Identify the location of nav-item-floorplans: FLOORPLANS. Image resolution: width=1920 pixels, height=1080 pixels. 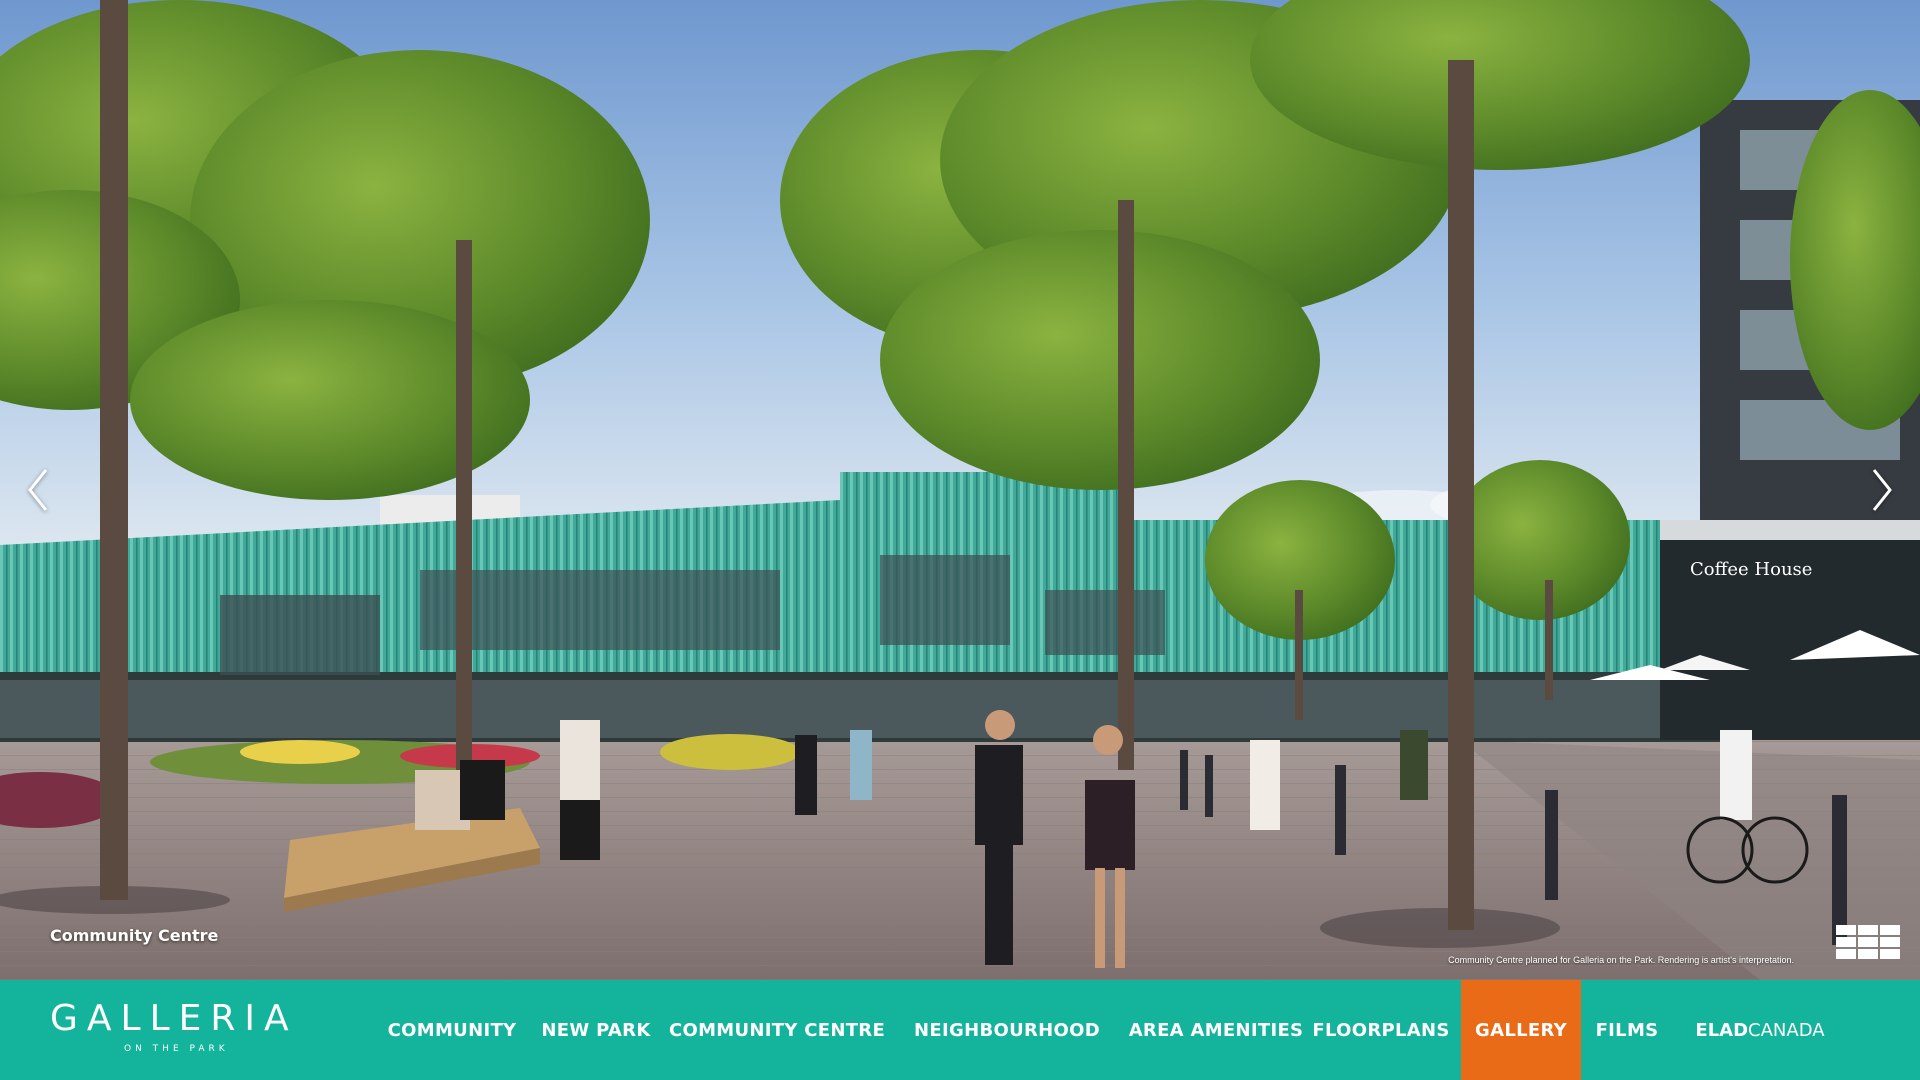
(1381, 1030).